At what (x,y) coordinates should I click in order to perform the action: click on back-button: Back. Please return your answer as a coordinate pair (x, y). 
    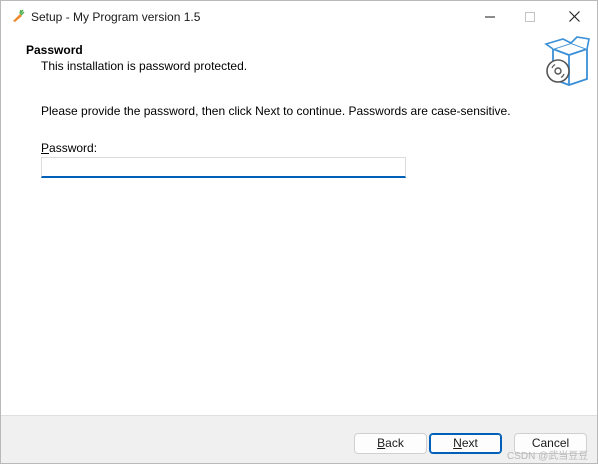
    Looking at the image, I should click on (390, 443).